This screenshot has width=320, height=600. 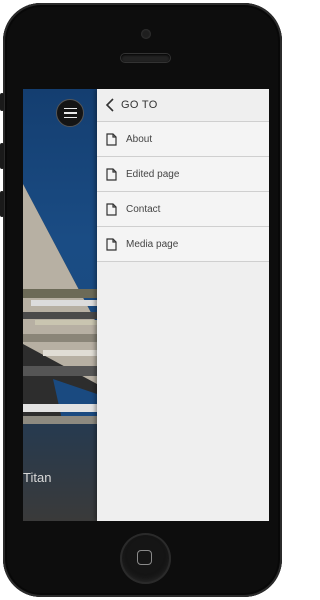 I want to click on drawer-item-media-page: Media page, so click(x=183, y=244).